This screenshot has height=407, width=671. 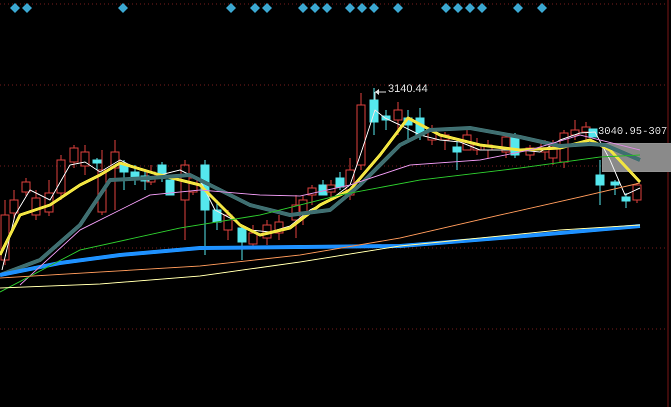 I want to click on pointer-arrow, so click(x=380, y=94).